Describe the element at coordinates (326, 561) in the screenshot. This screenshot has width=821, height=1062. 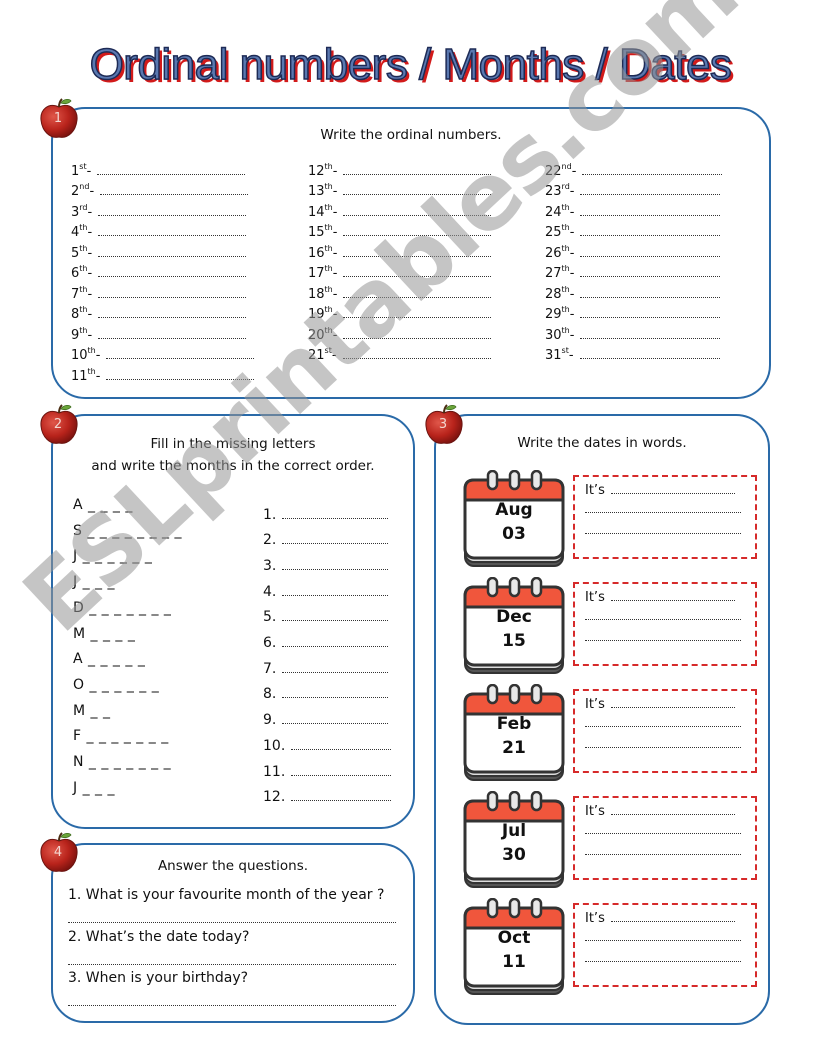
I see `month-order-row: 3.` at that location.